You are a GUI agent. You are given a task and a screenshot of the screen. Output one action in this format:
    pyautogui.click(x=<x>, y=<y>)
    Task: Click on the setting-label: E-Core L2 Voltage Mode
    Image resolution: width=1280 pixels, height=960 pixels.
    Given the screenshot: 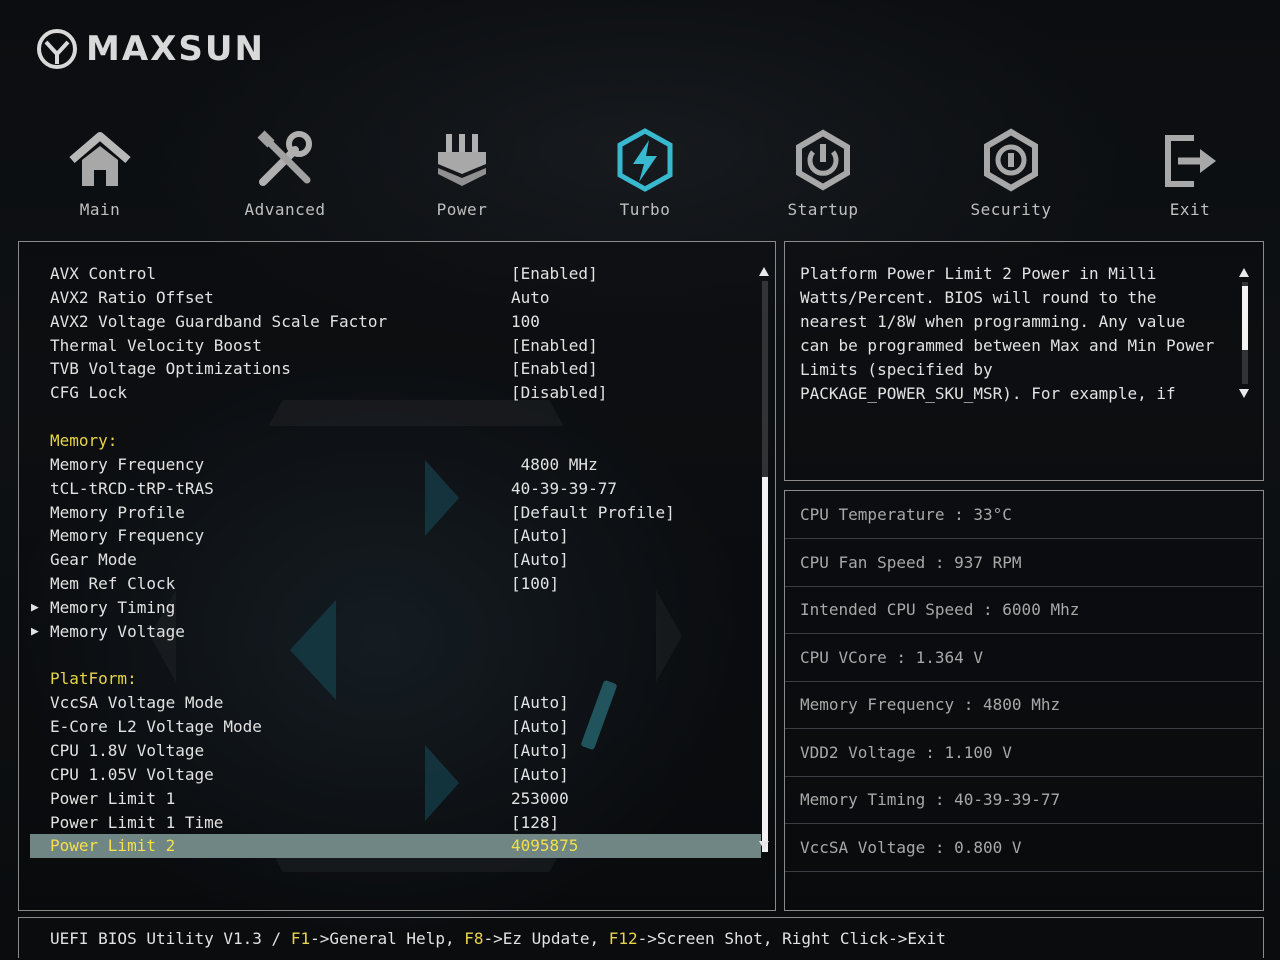 What is the action you would take?
    pyautogui.click(x=156, y=727)
    